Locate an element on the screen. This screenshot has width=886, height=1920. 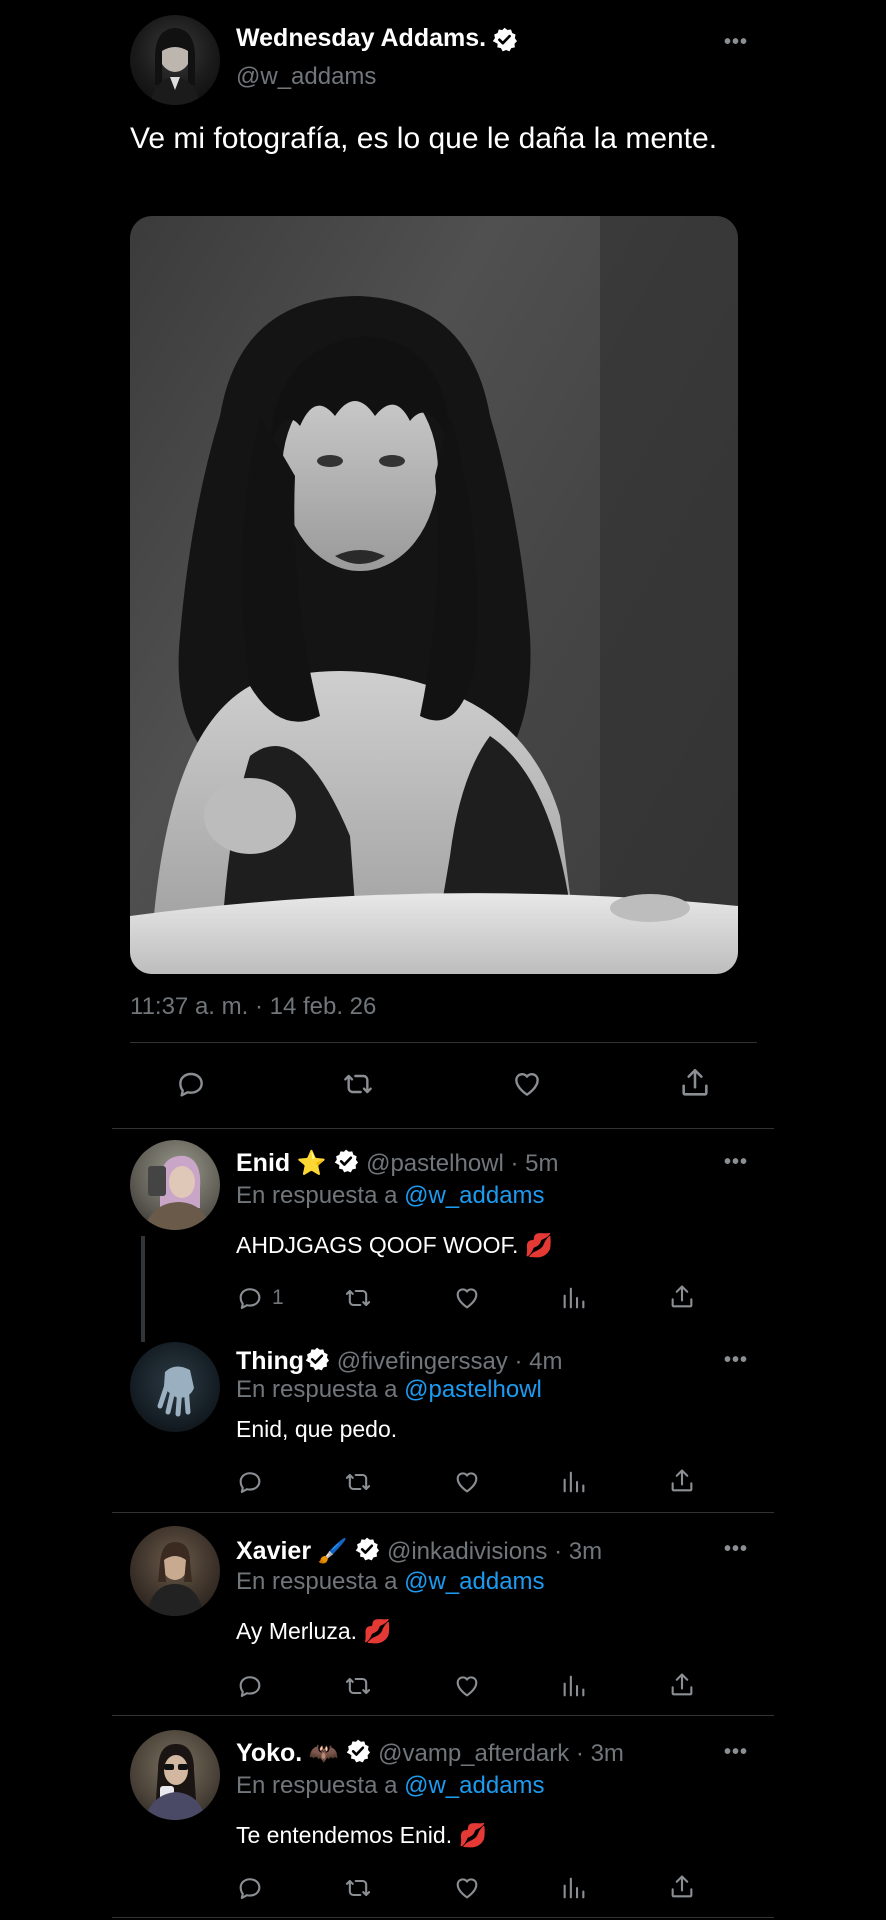
reply-avatar-xavier is located at coordinates (175, 1571).